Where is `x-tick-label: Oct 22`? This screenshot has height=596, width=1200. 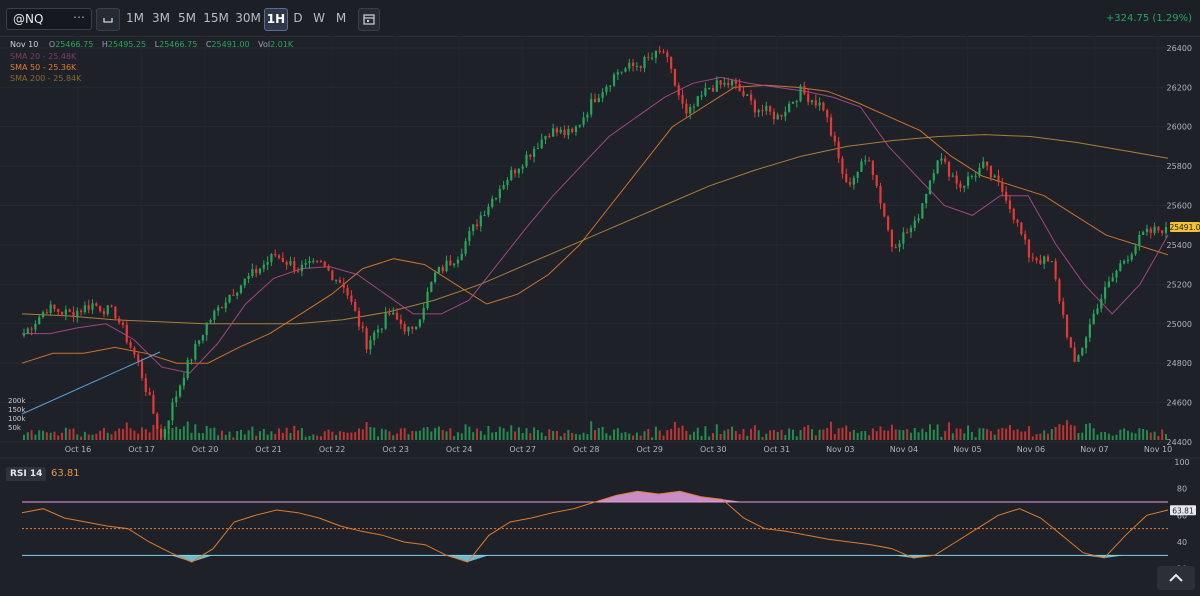 x-tick-label: Oct 22 is located at coordinates (332, 449).